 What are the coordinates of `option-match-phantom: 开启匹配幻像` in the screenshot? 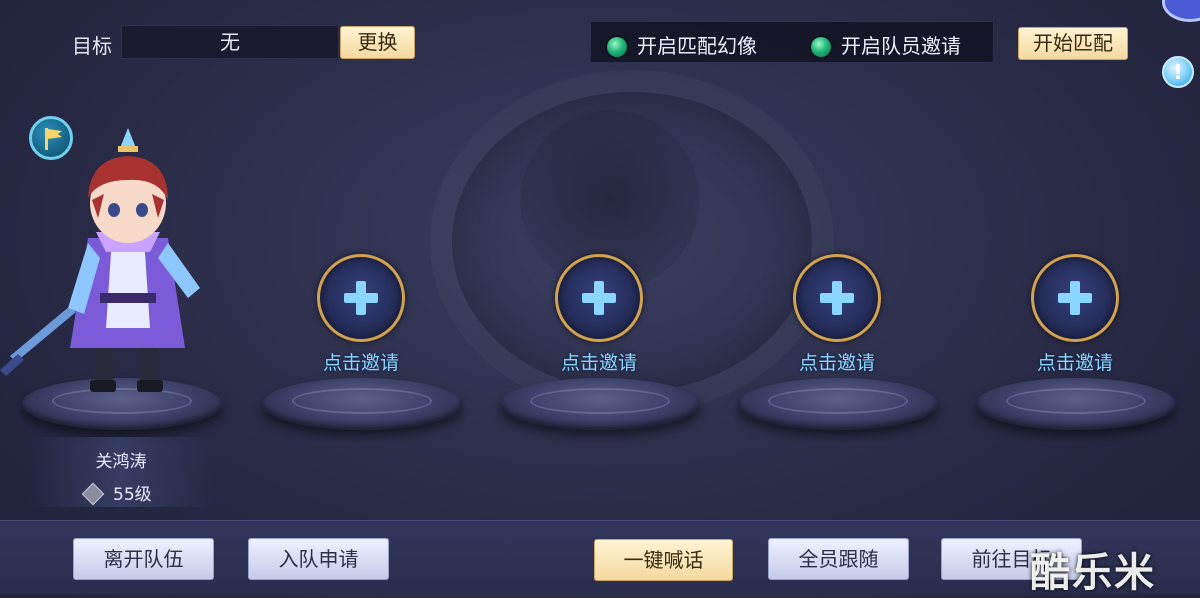 It's located at (682, 44).